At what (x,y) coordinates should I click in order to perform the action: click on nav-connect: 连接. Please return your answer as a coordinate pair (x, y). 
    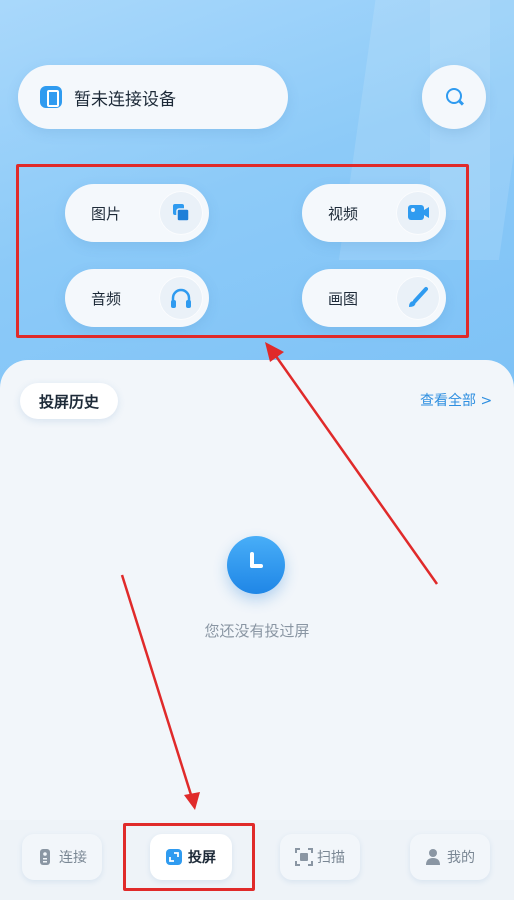
    Looking at the image, I should click on (62, 857).